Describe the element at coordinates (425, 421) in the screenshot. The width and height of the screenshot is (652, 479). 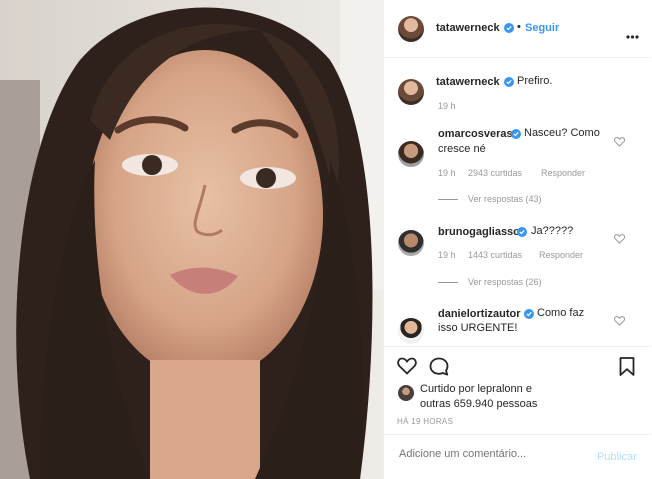
I see `post-timestamp: HÁ 19 HORAS` at that location.